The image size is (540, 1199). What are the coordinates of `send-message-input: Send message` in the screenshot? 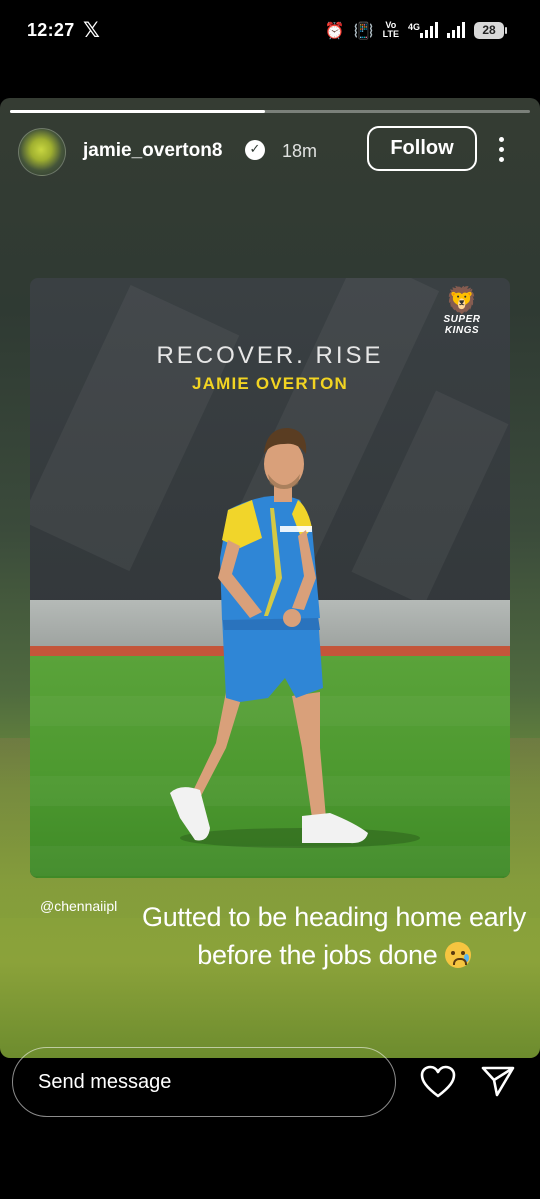 It's located at (204, 1082).